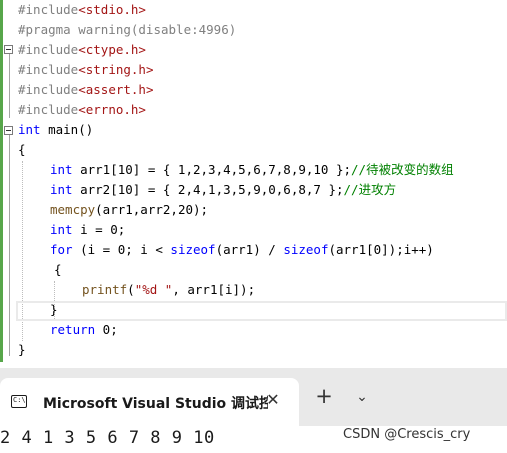  Describe the element at coordinates (261, 311) in the screenshot. I see `current-line-highlight` at that location.